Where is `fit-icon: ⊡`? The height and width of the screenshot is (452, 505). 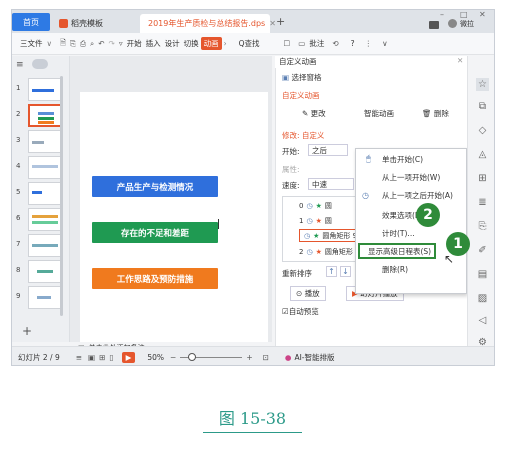
fit-icon: ⊡ is located at coordinates (266, 357).